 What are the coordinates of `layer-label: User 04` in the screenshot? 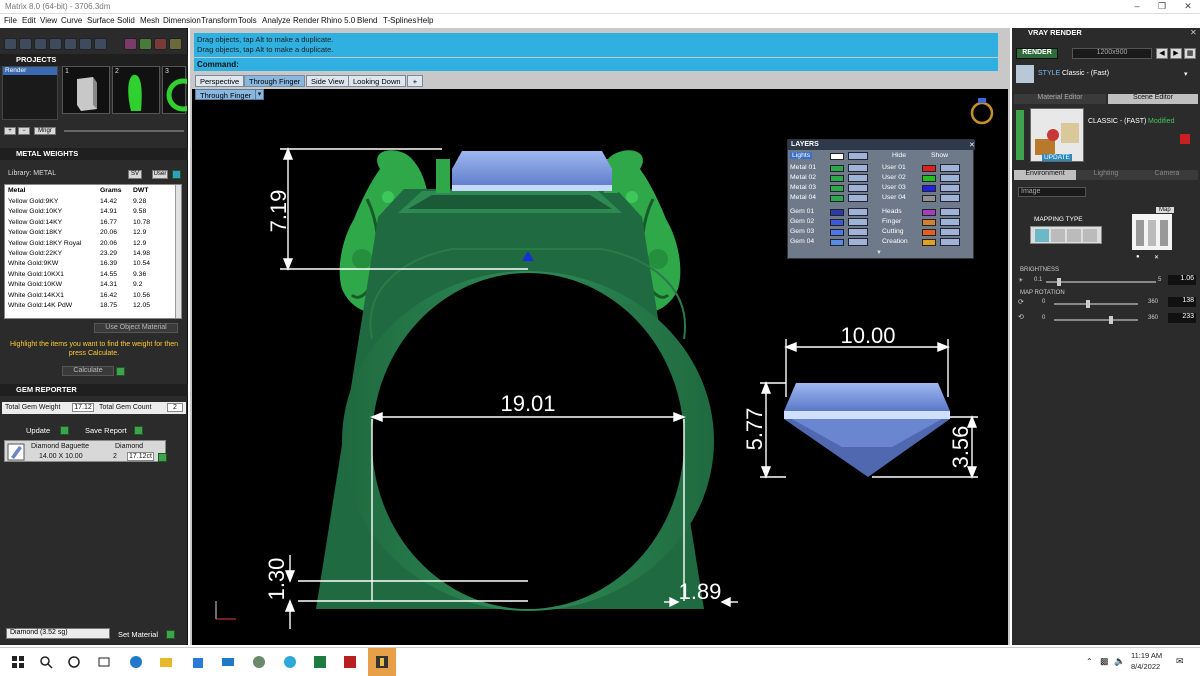 It's located at (894, 197).